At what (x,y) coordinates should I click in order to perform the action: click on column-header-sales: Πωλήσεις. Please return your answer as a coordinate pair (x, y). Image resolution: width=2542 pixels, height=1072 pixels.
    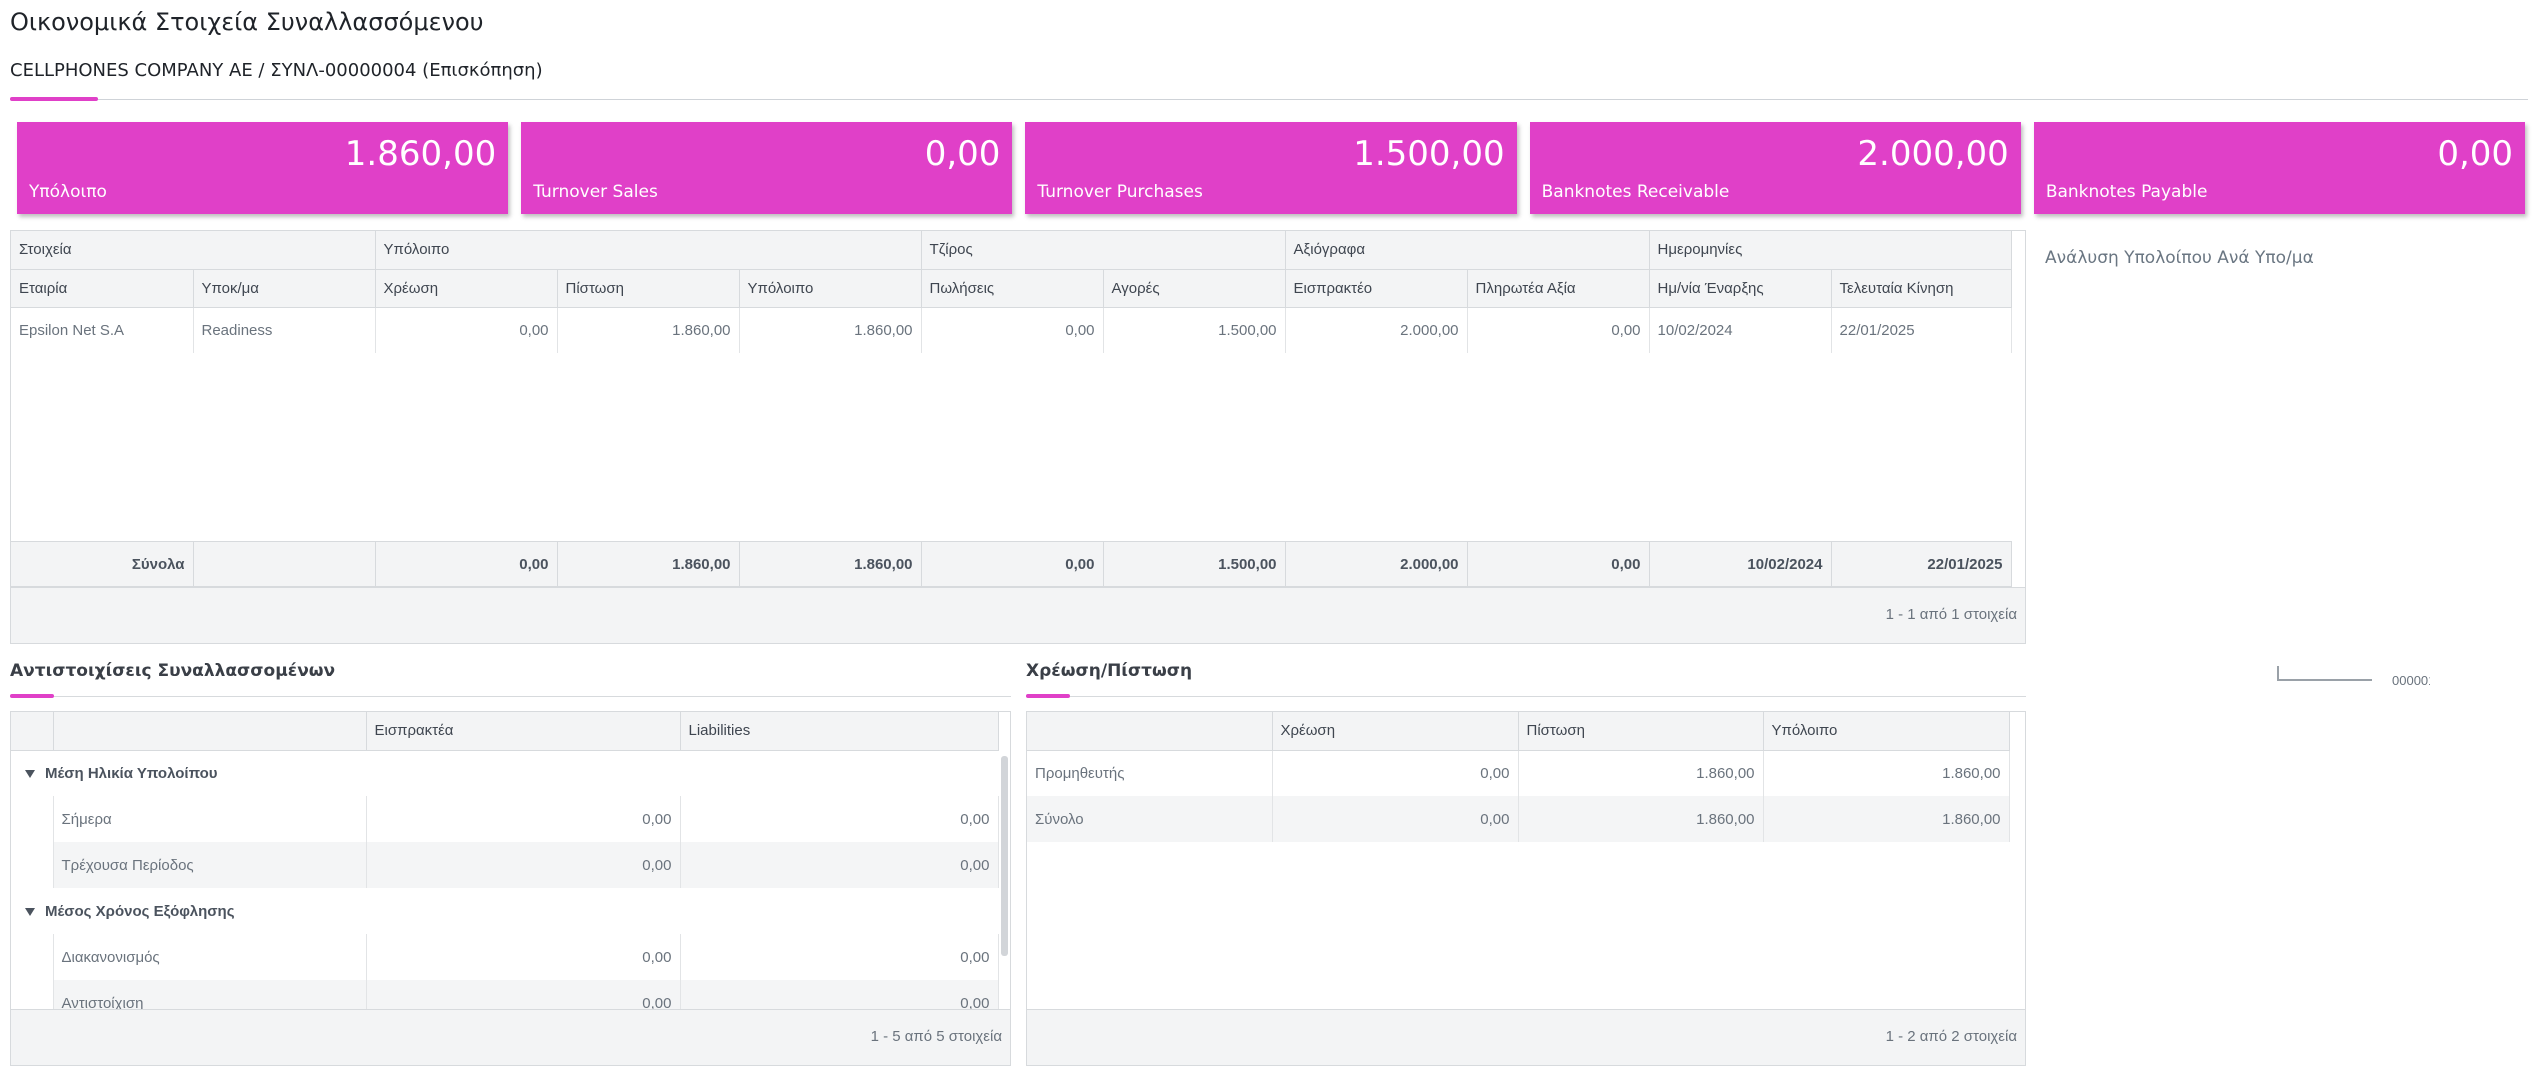
    Looking at the image, I should click on (1012, 288).